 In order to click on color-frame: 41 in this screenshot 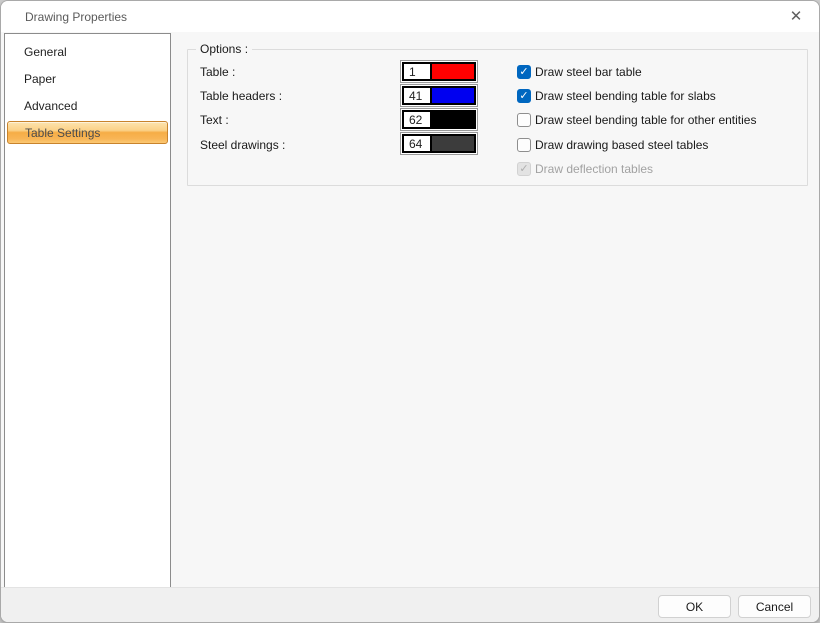, I will do `click(439, 95)`.